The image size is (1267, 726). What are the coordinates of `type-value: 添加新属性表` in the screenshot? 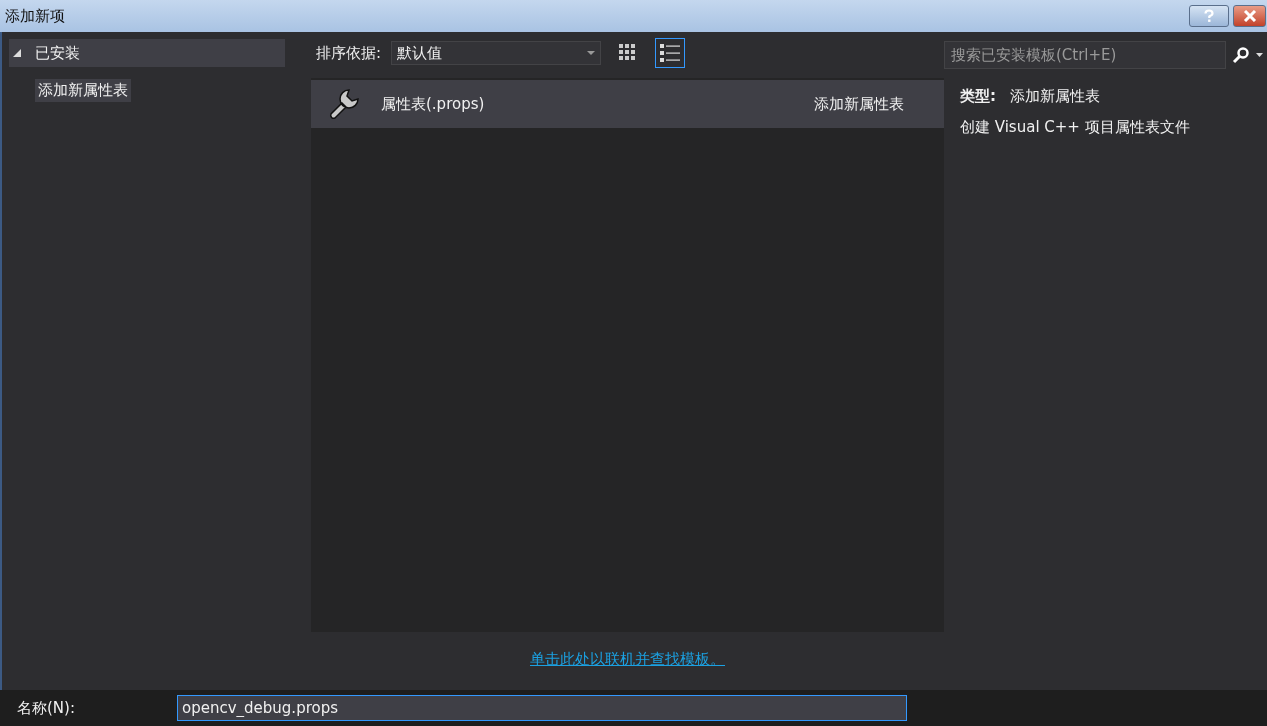 It's located at (1055, 96).